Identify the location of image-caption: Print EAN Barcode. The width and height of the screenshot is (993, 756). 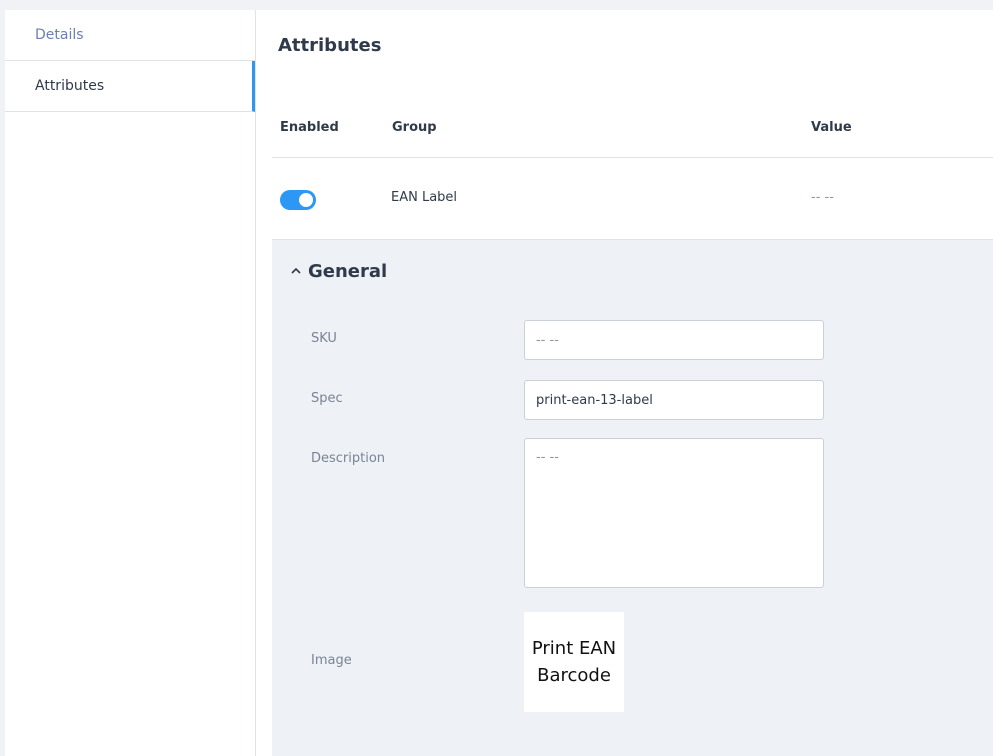
(574, 662).